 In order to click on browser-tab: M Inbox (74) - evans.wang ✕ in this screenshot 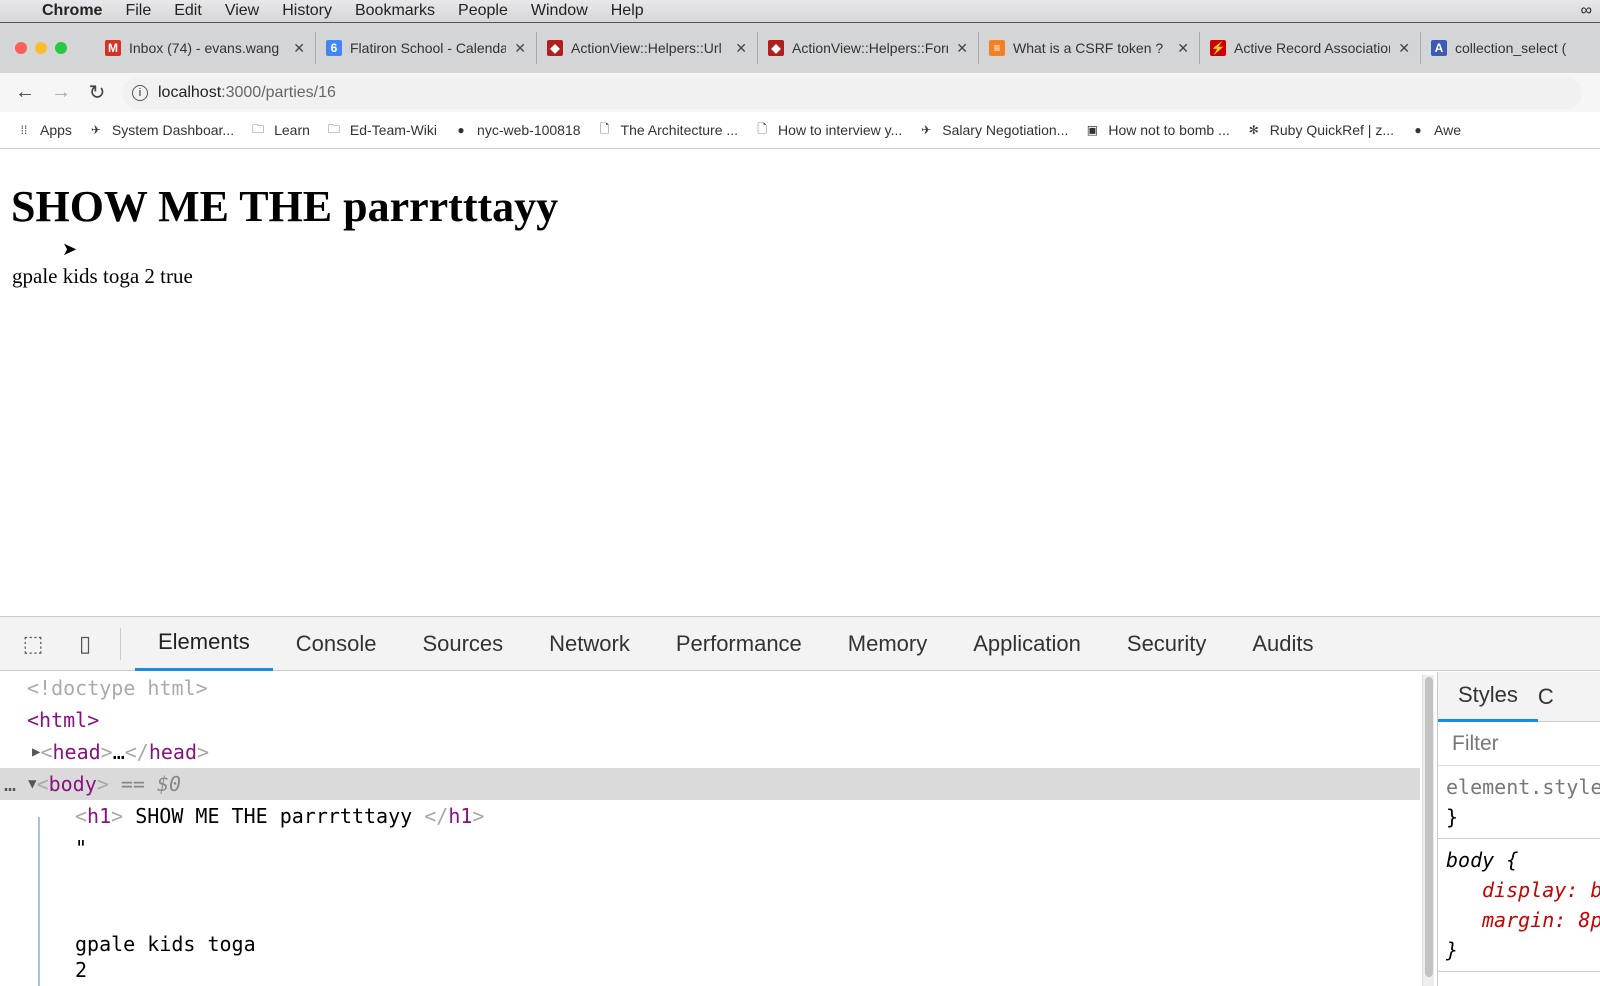, I will do `click(205, 48)`.